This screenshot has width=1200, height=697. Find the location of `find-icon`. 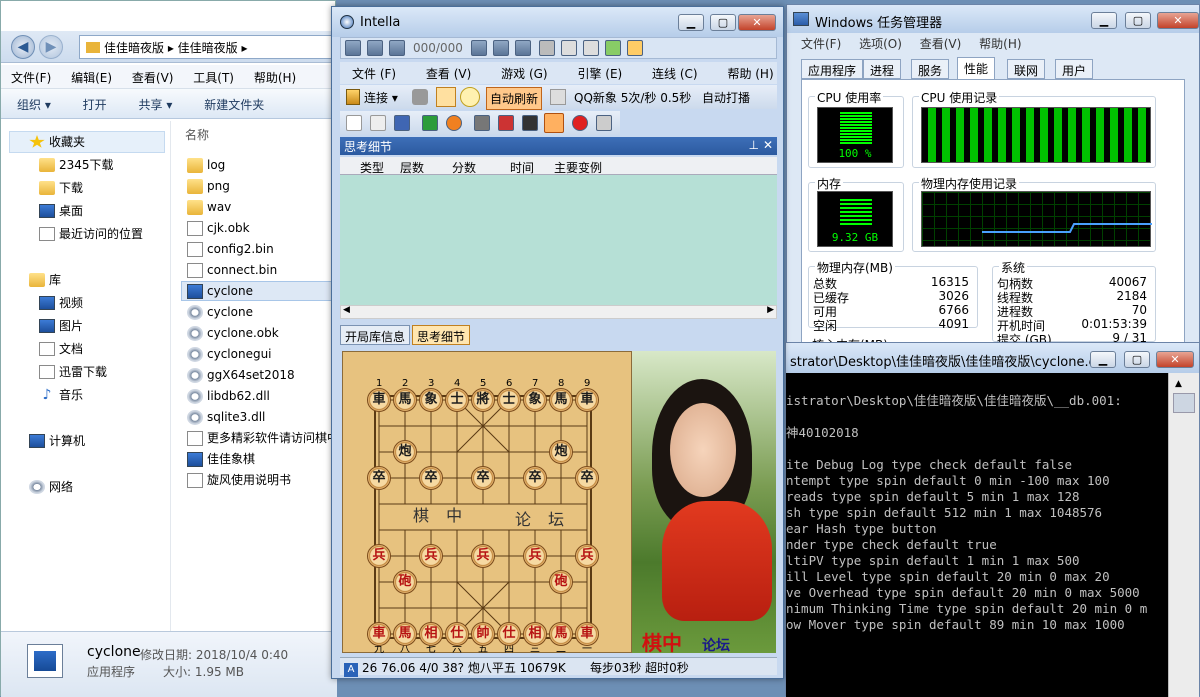

find-icon is located at coordinates (470, 97).